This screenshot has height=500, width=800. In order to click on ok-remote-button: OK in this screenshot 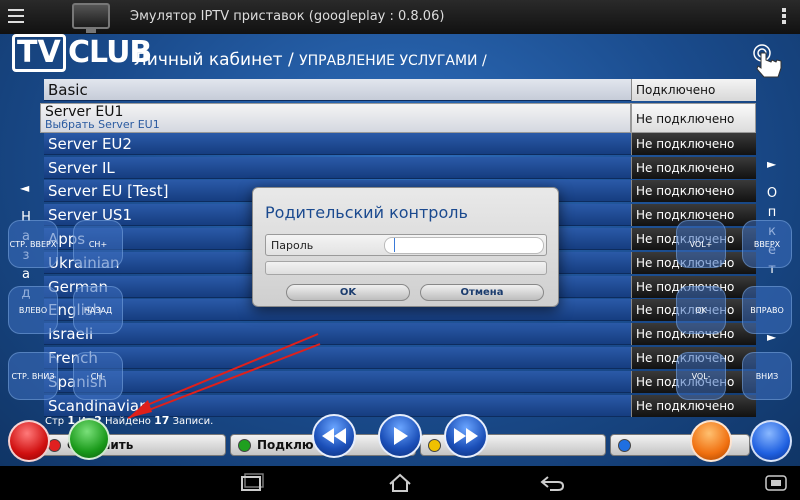, I will do `click(701, 310)`.